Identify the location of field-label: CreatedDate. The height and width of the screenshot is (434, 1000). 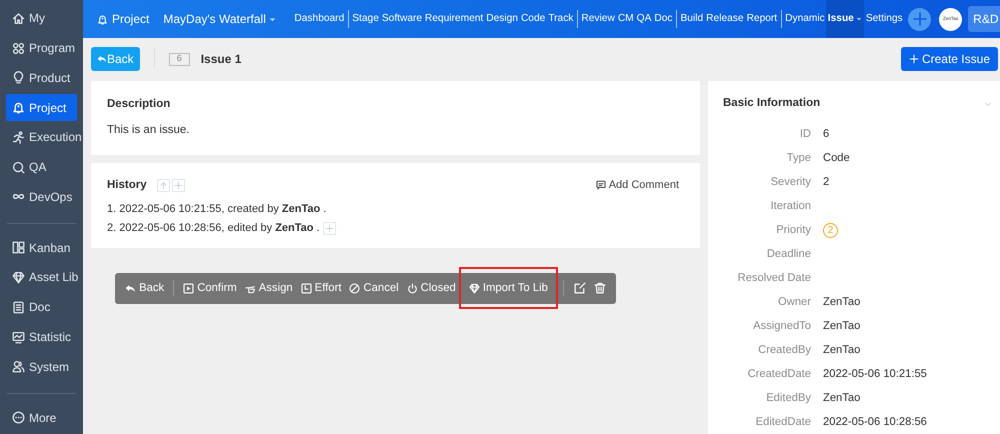
(778, 374).